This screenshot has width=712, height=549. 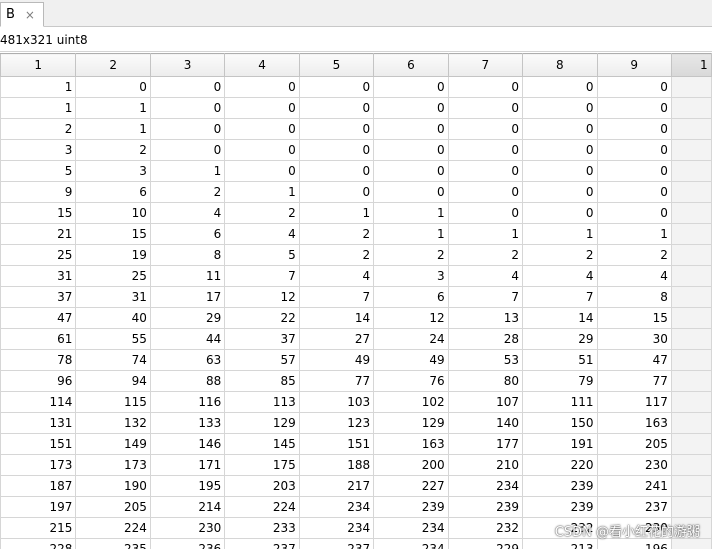 What do you see at coordinates (187, 360) in the screenshot?
I see `table-cell: 63` at bounding box center [187, 360].